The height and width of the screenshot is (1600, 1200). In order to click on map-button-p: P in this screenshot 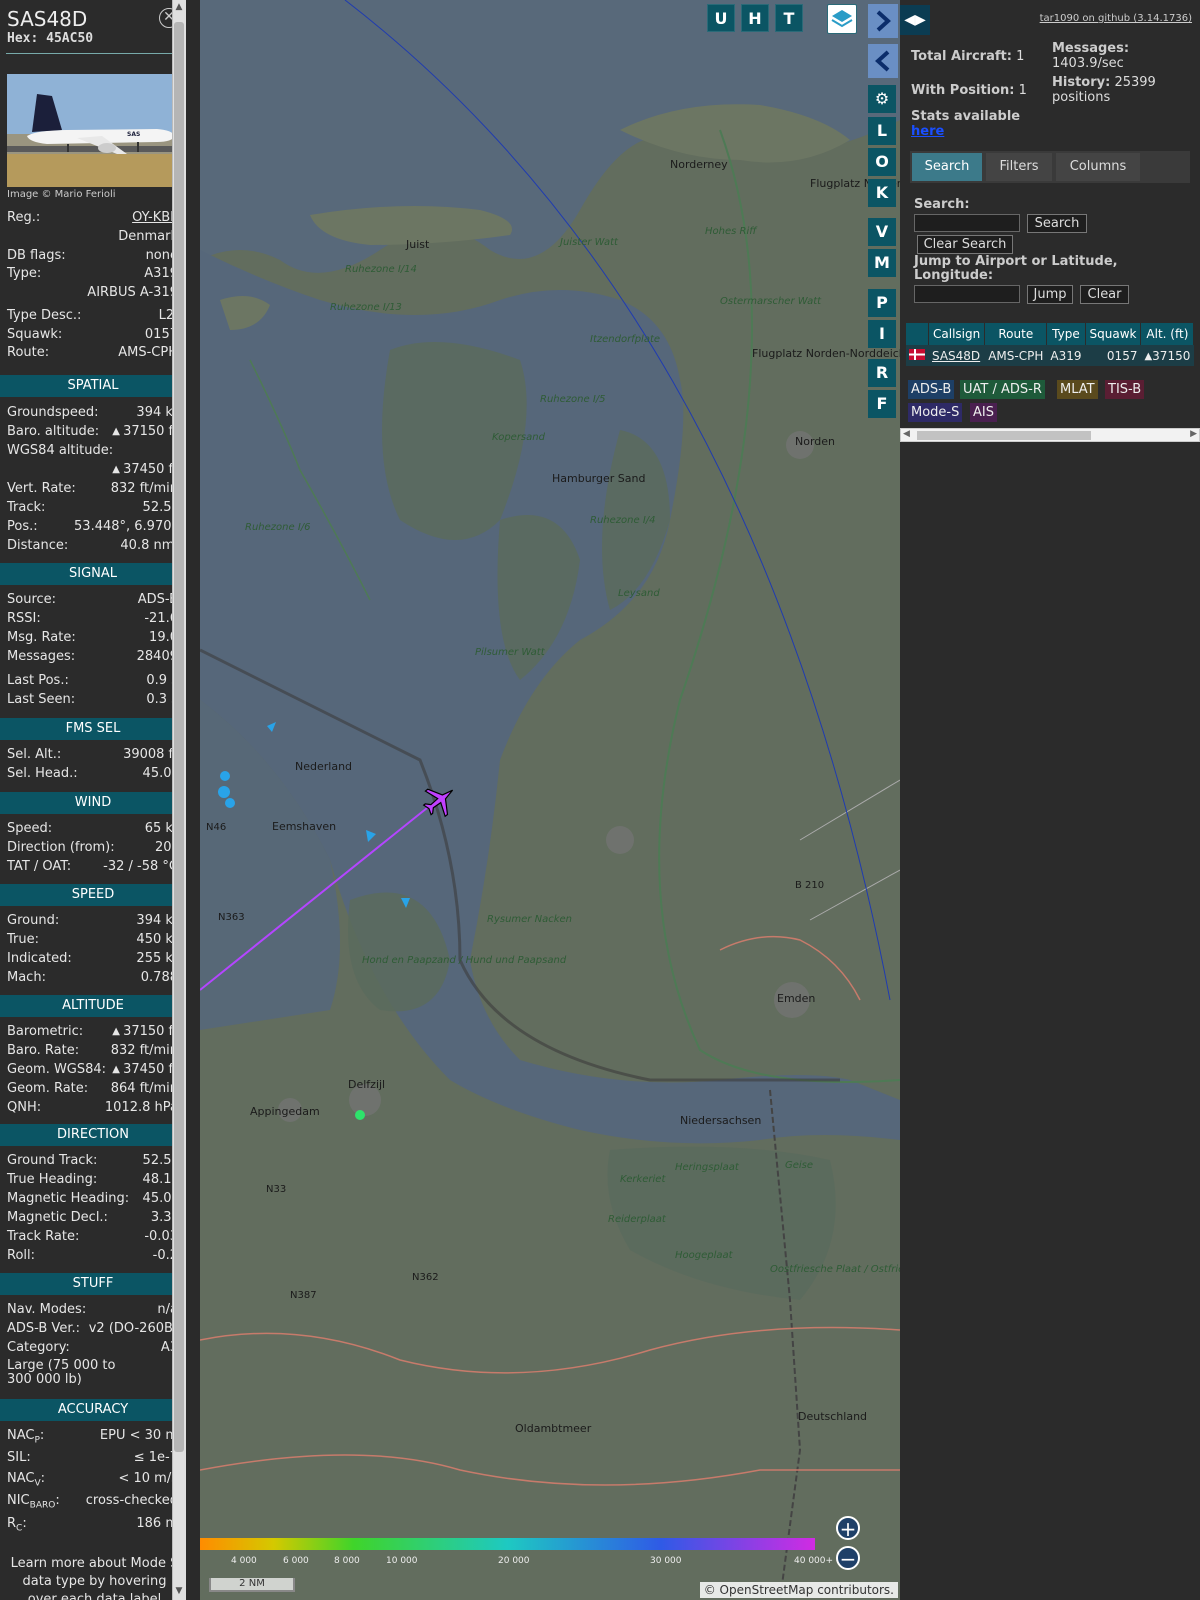, I will do `click(882, 303)`.